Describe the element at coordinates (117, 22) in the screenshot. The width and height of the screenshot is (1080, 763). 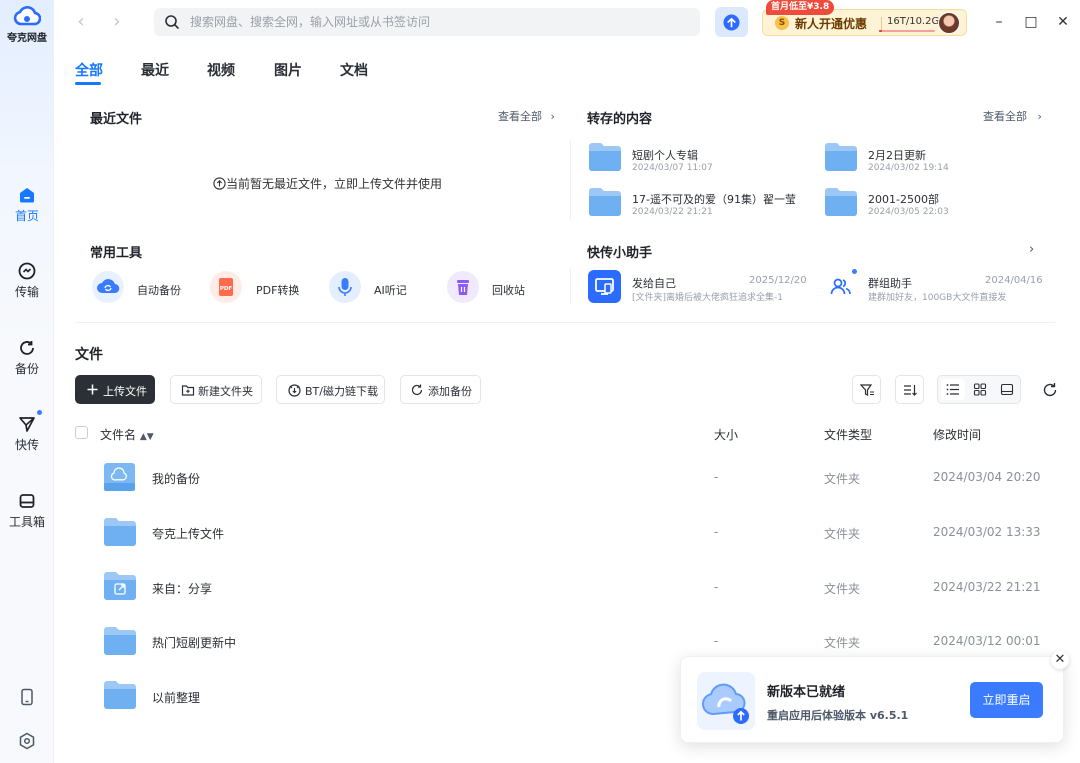
I see `forward-button: ›` at that location.